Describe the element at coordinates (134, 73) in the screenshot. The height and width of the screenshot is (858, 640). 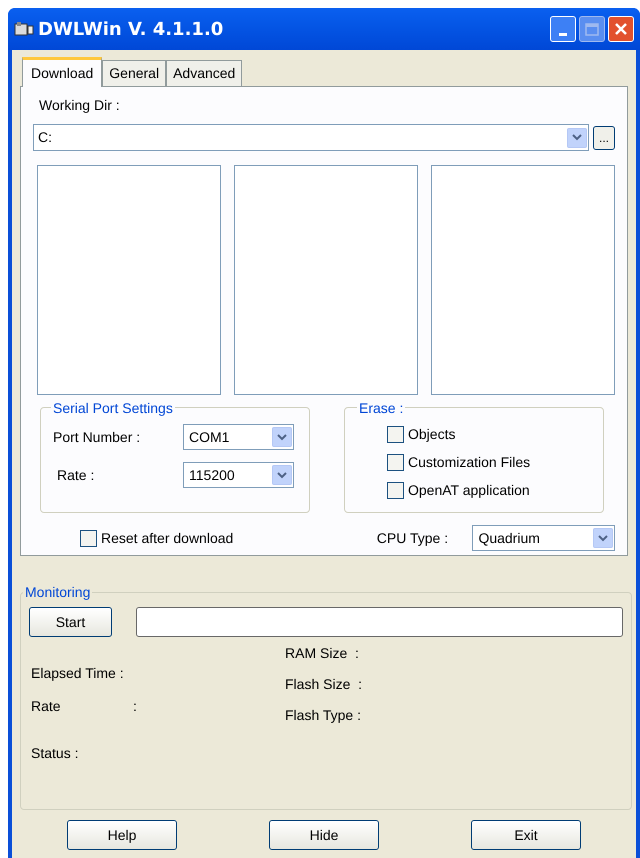
I see `tab: General` at that location.